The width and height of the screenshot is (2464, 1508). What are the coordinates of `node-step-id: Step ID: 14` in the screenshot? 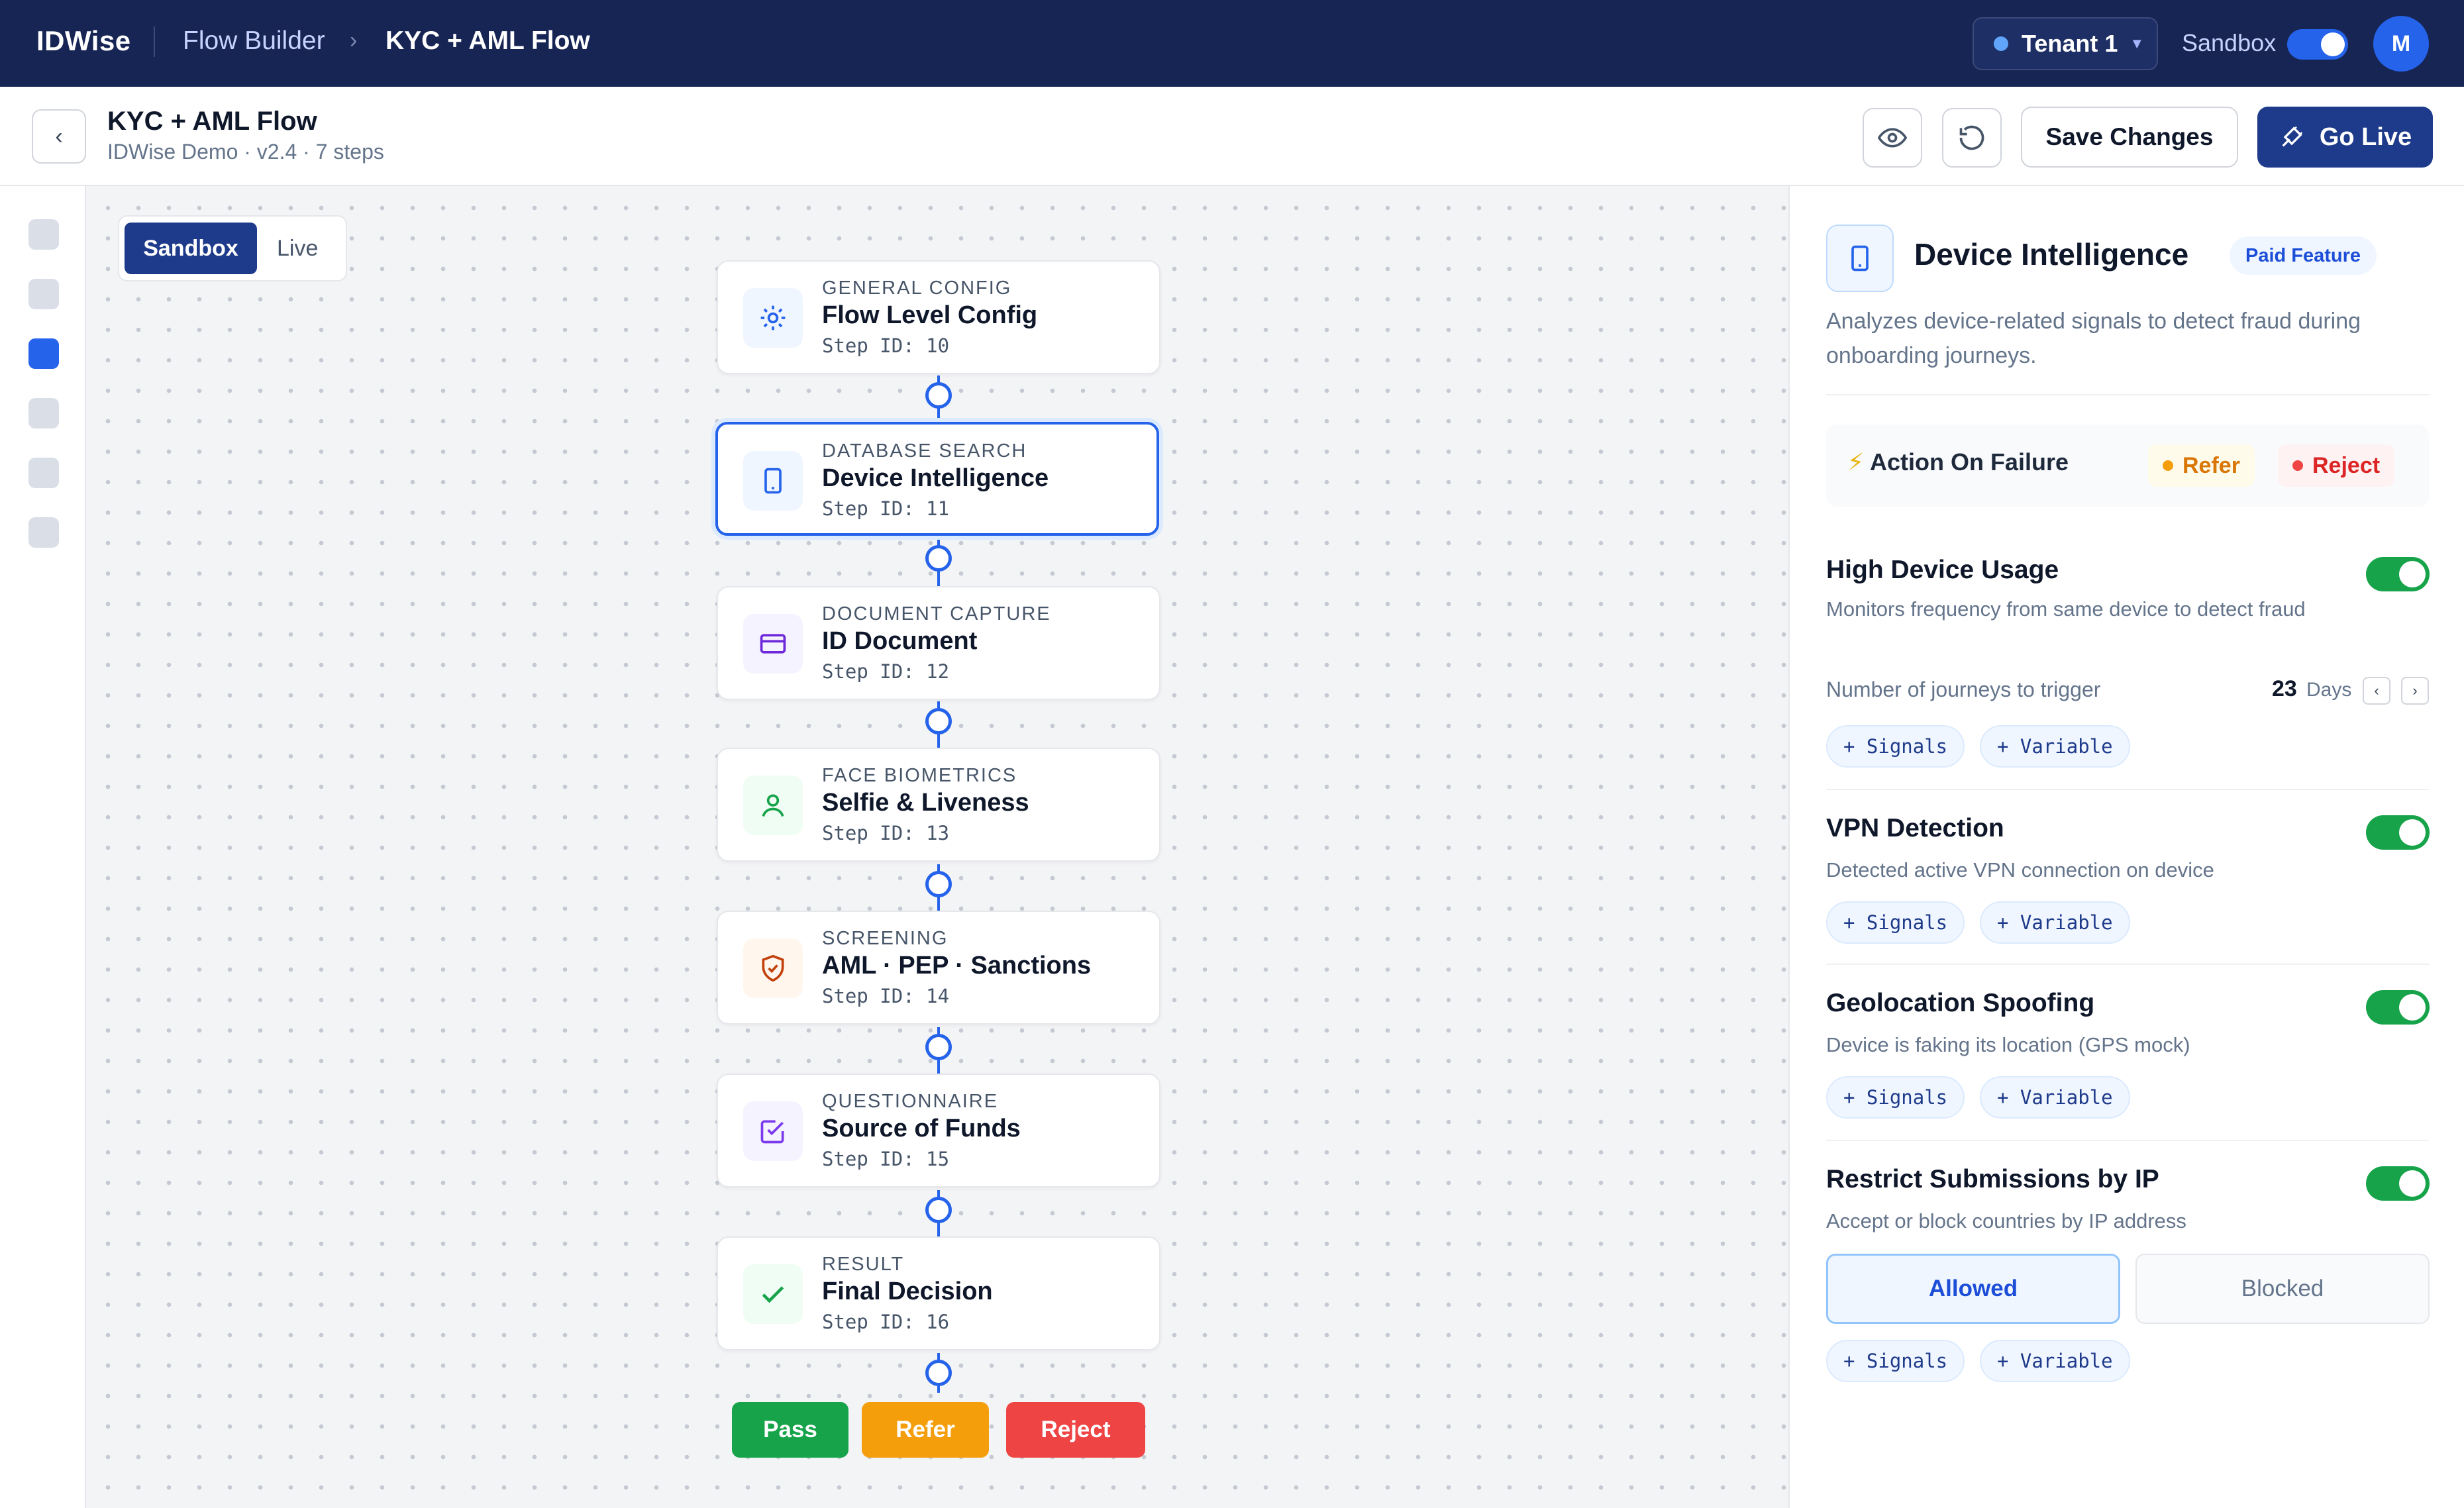 It's located at (886, 996).